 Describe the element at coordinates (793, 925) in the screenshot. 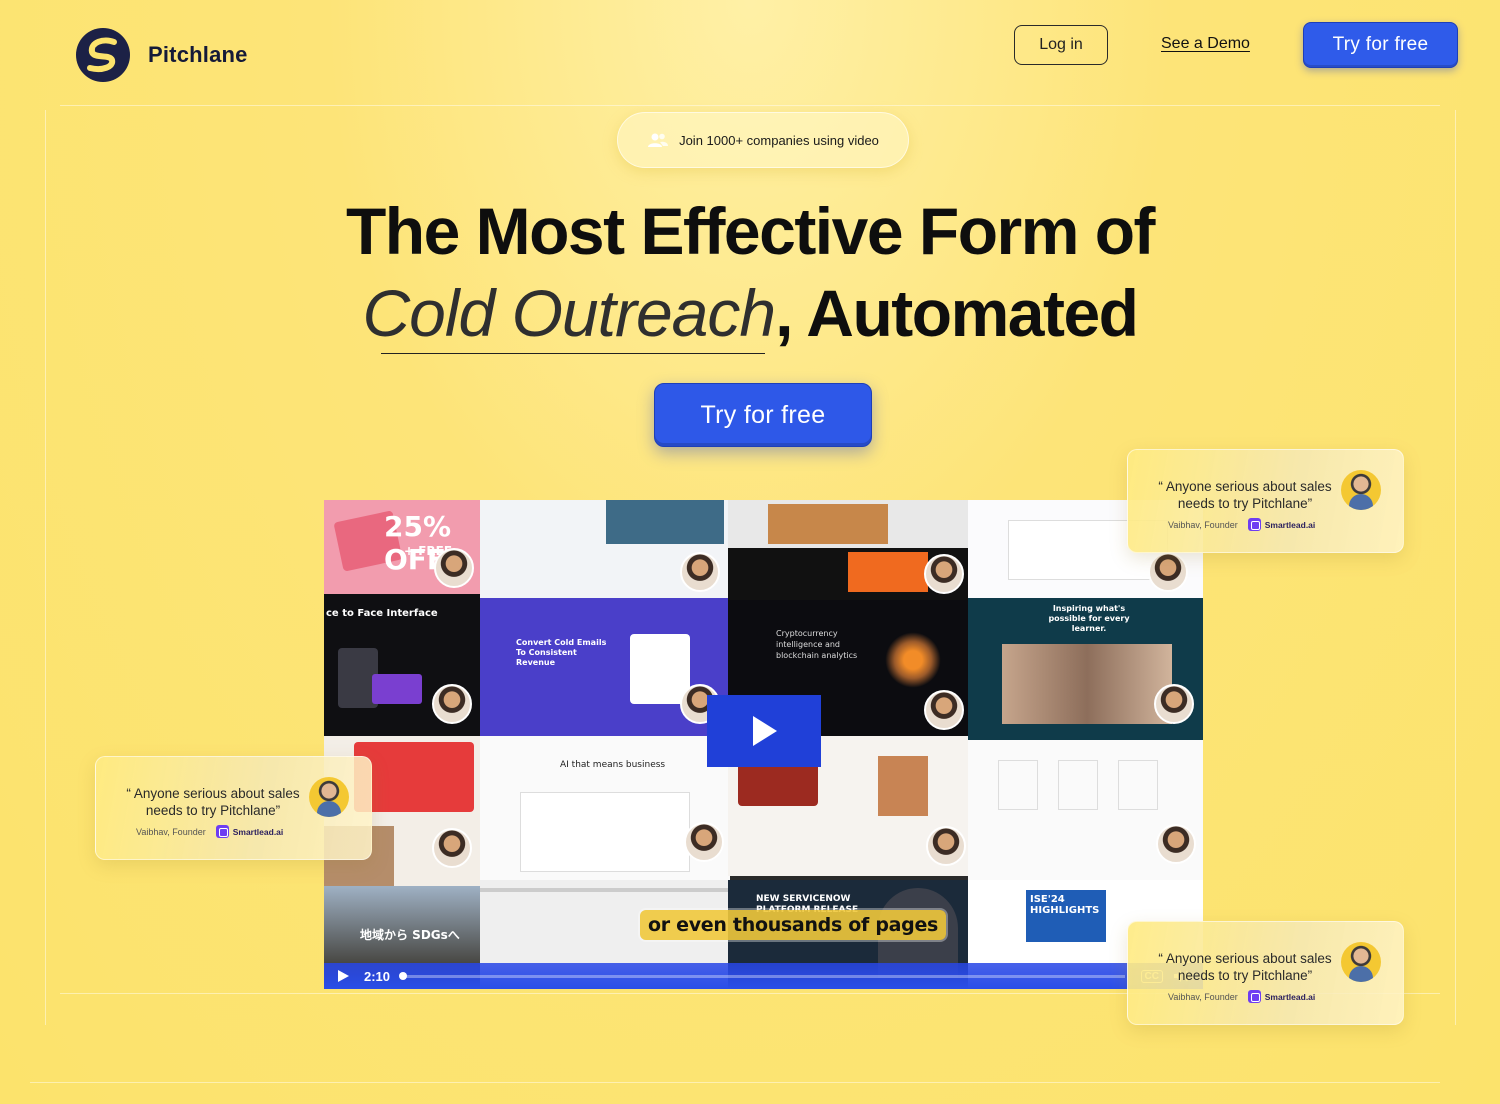

I see `video-subtitle: or even thousands of pages` at that location.